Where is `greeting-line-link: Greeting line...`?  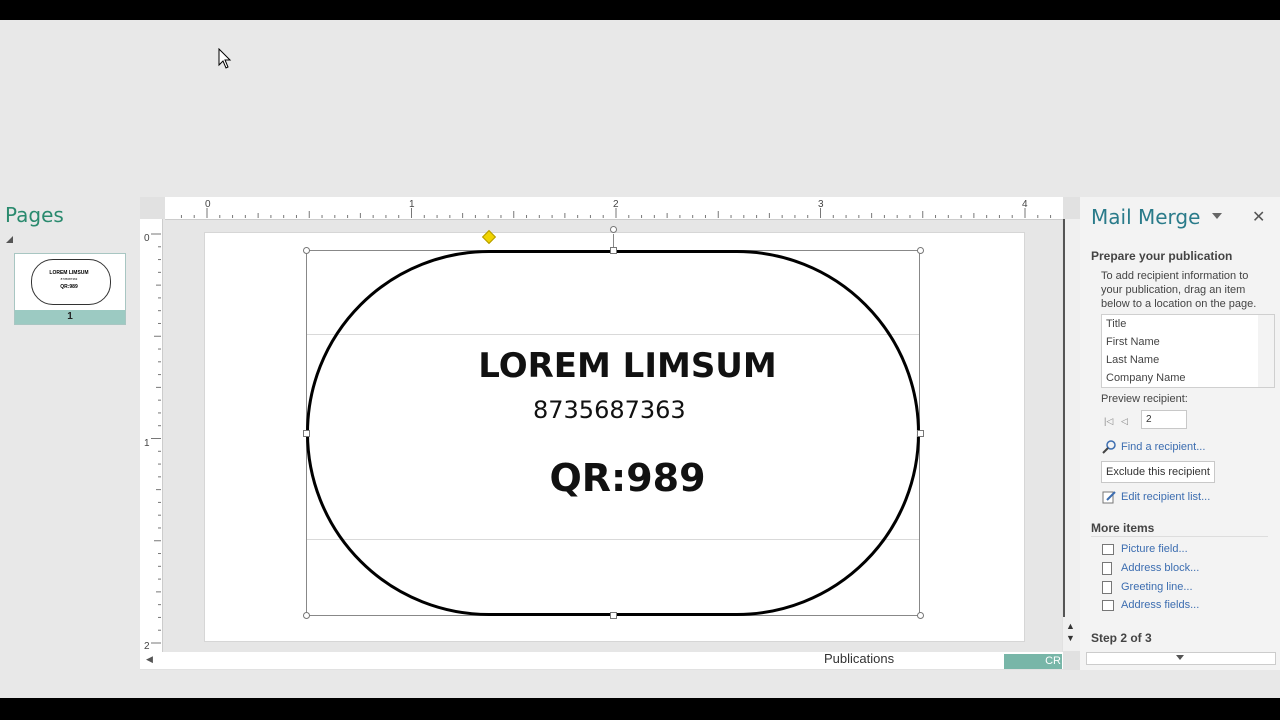
greeting-line-link: Greeting line... is located at coordinates (1157, 587).